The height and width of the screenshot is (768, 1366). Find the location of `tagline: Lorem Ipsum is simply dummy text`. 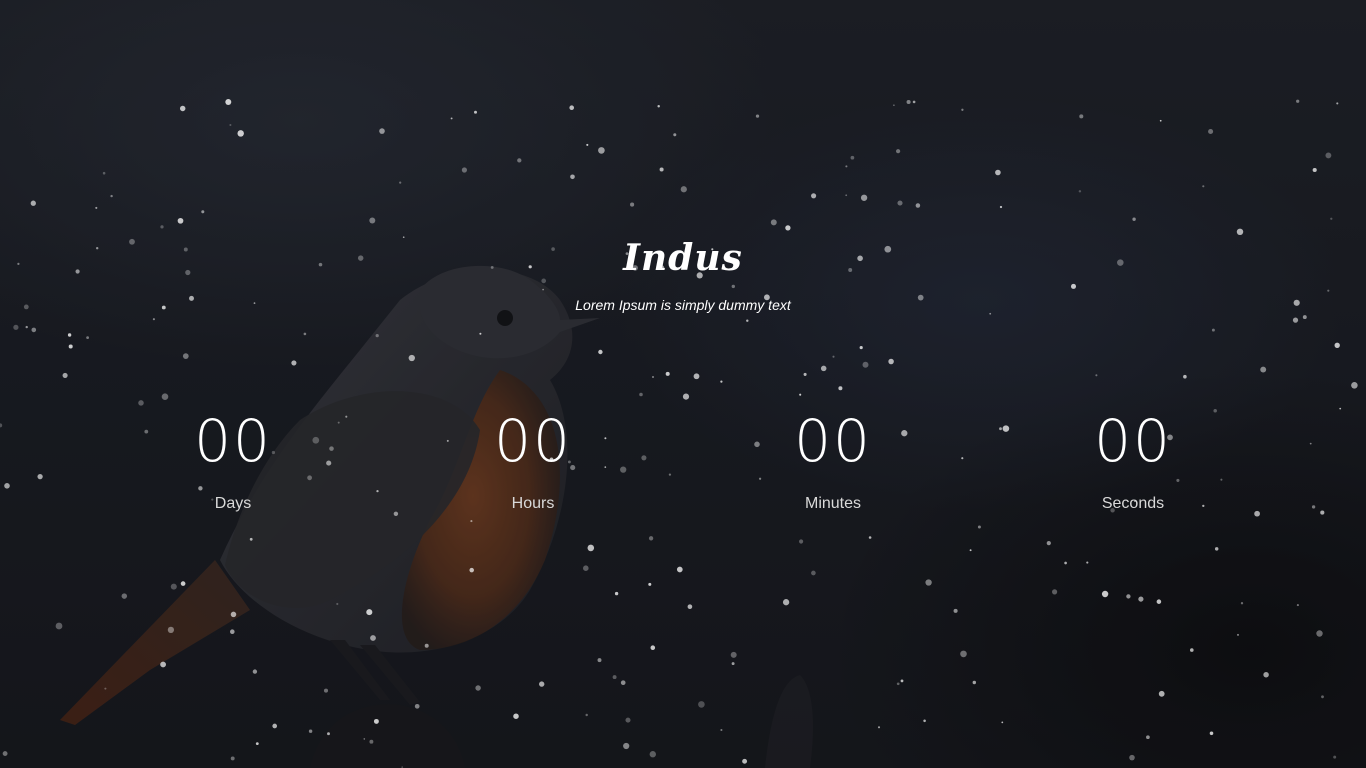

tagline: Lorem Ipsum is simply dummy text is located at coordinates (683, 305).